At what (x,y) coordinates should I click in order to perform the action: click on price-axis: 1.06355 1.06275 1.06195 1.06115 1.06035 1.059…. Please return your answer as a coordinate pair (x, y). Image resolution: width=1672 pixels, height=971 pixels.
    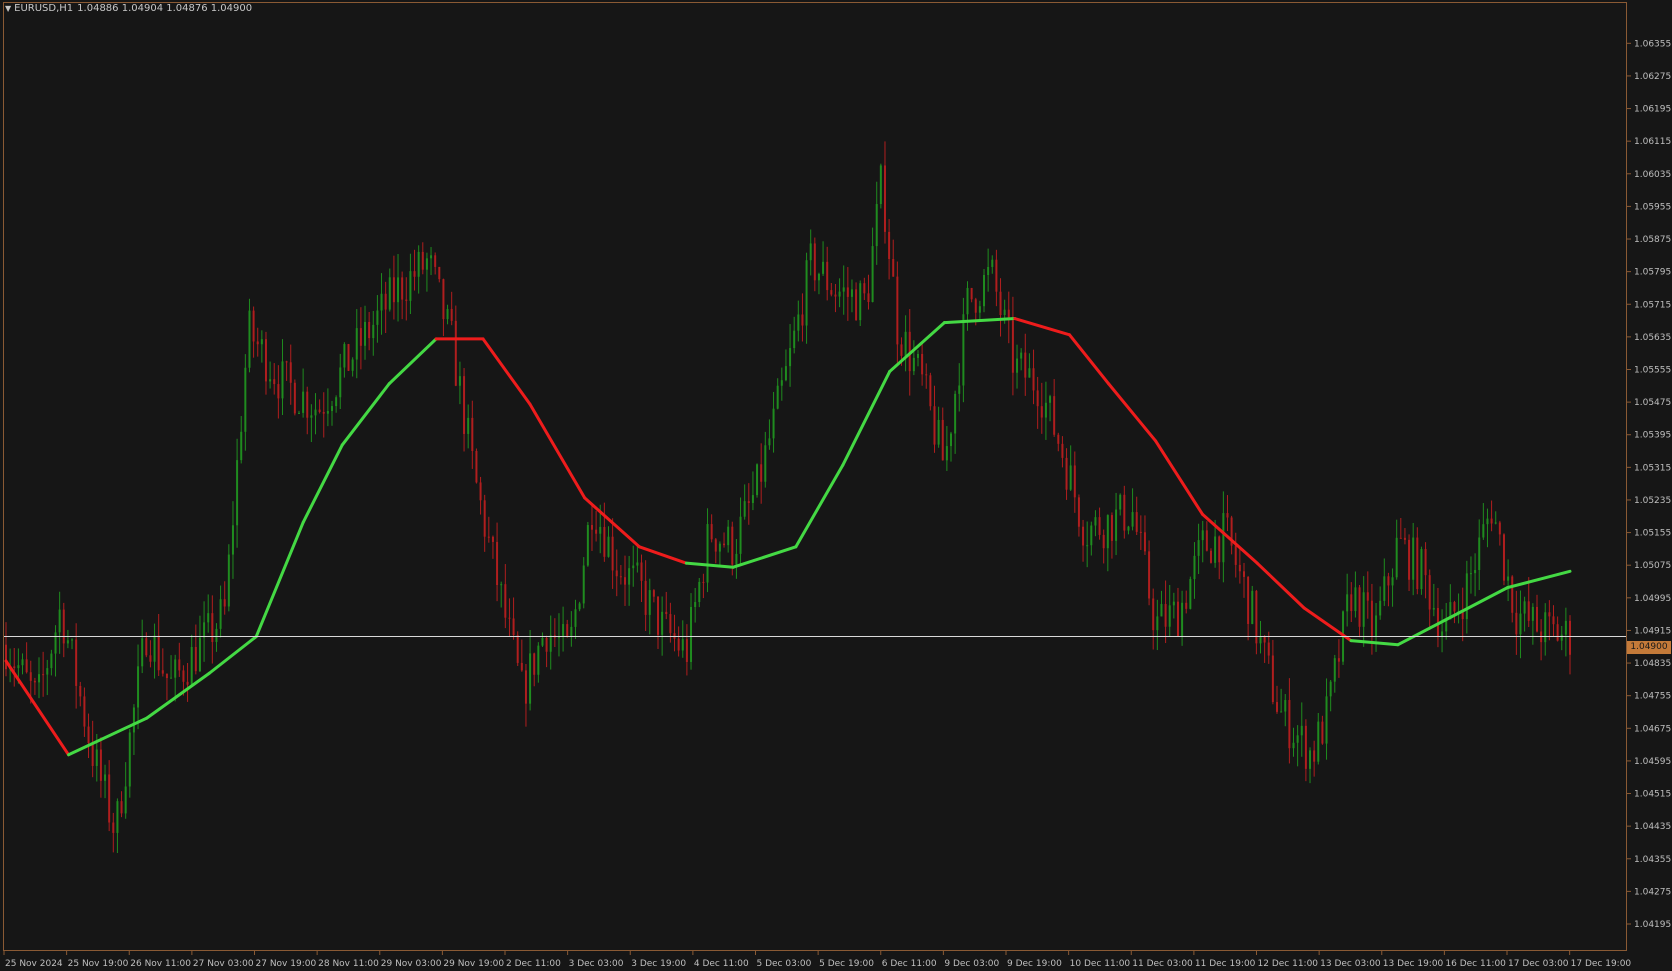
    Looking at the image, I should click on (1648, 484).